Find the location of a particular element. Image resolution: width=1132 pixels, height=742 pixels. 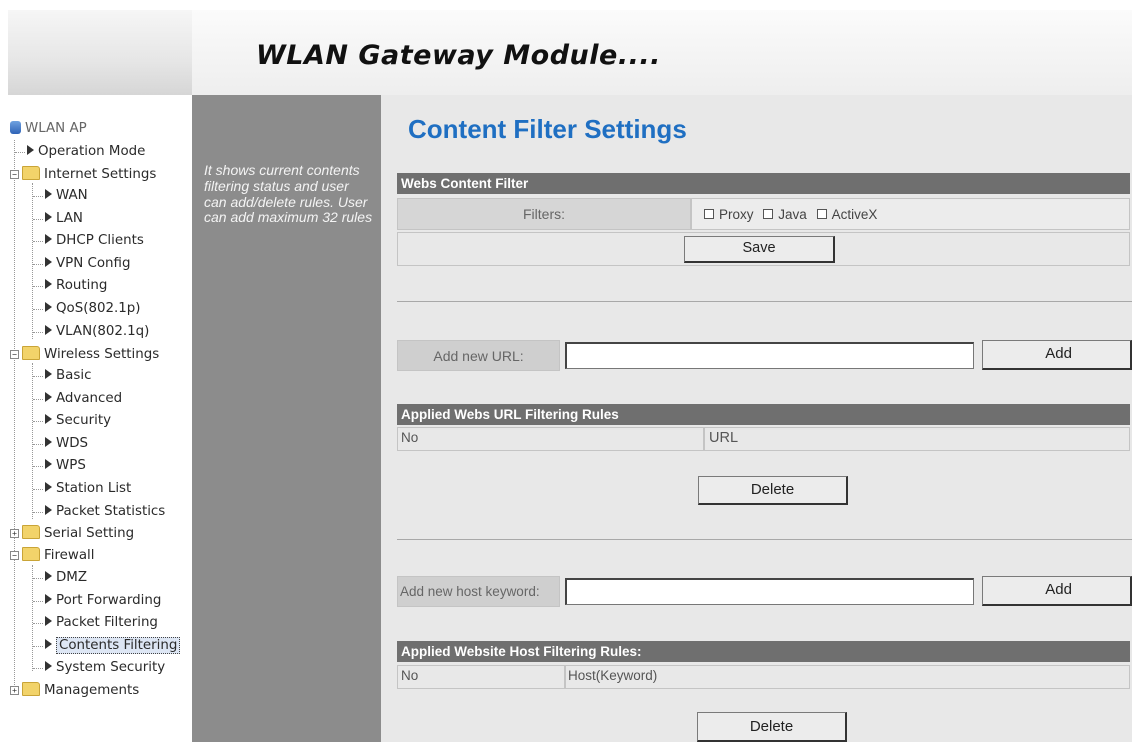

tree-folder-managements: Managements is located at coordinates (80, 691).